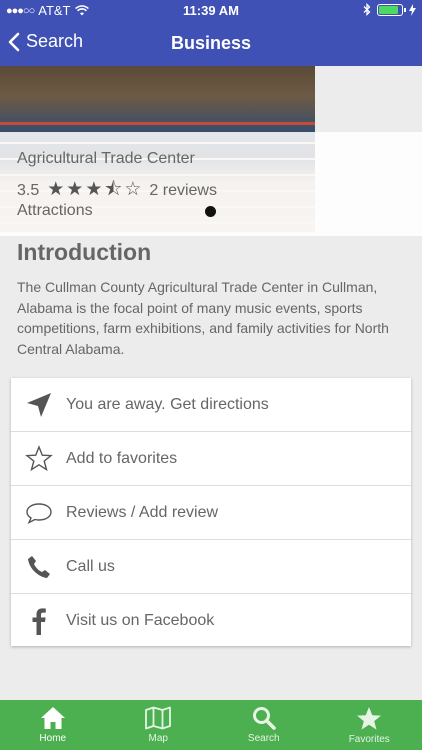 This screenshot has width=422, height=750. I want to click on reviews-label: Reviews / Add review, so click(142, 512).